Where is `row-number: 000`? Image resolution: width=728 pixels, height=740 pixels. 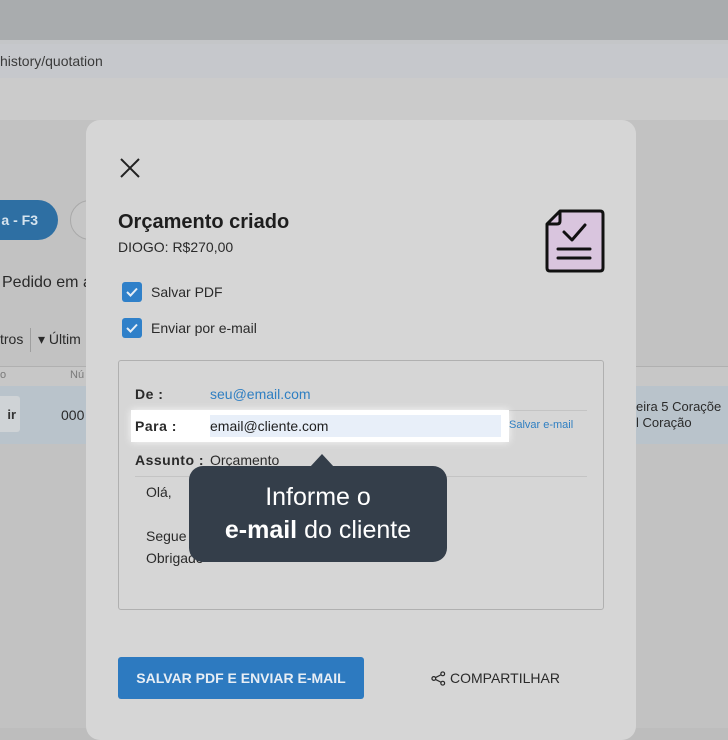 row-number: 000 is located at coordinates (73, 415).